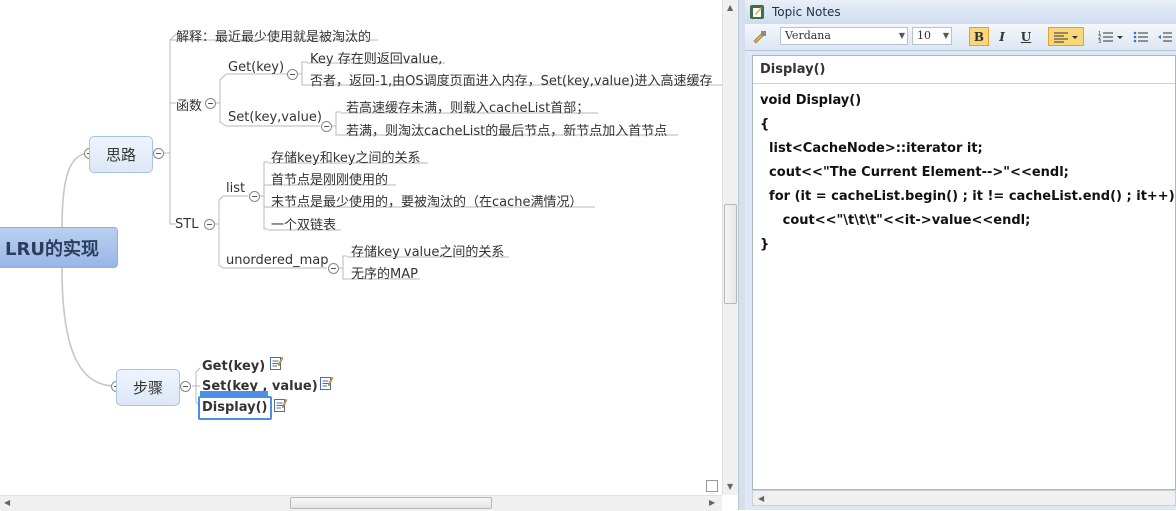 This screenshot has width=1176, height=511. What do you see at coordinates (427, 250) in the screenshot?
I see `topic-umap-item-1: 存储key value之间的关系` at bounding box center [427, 250].